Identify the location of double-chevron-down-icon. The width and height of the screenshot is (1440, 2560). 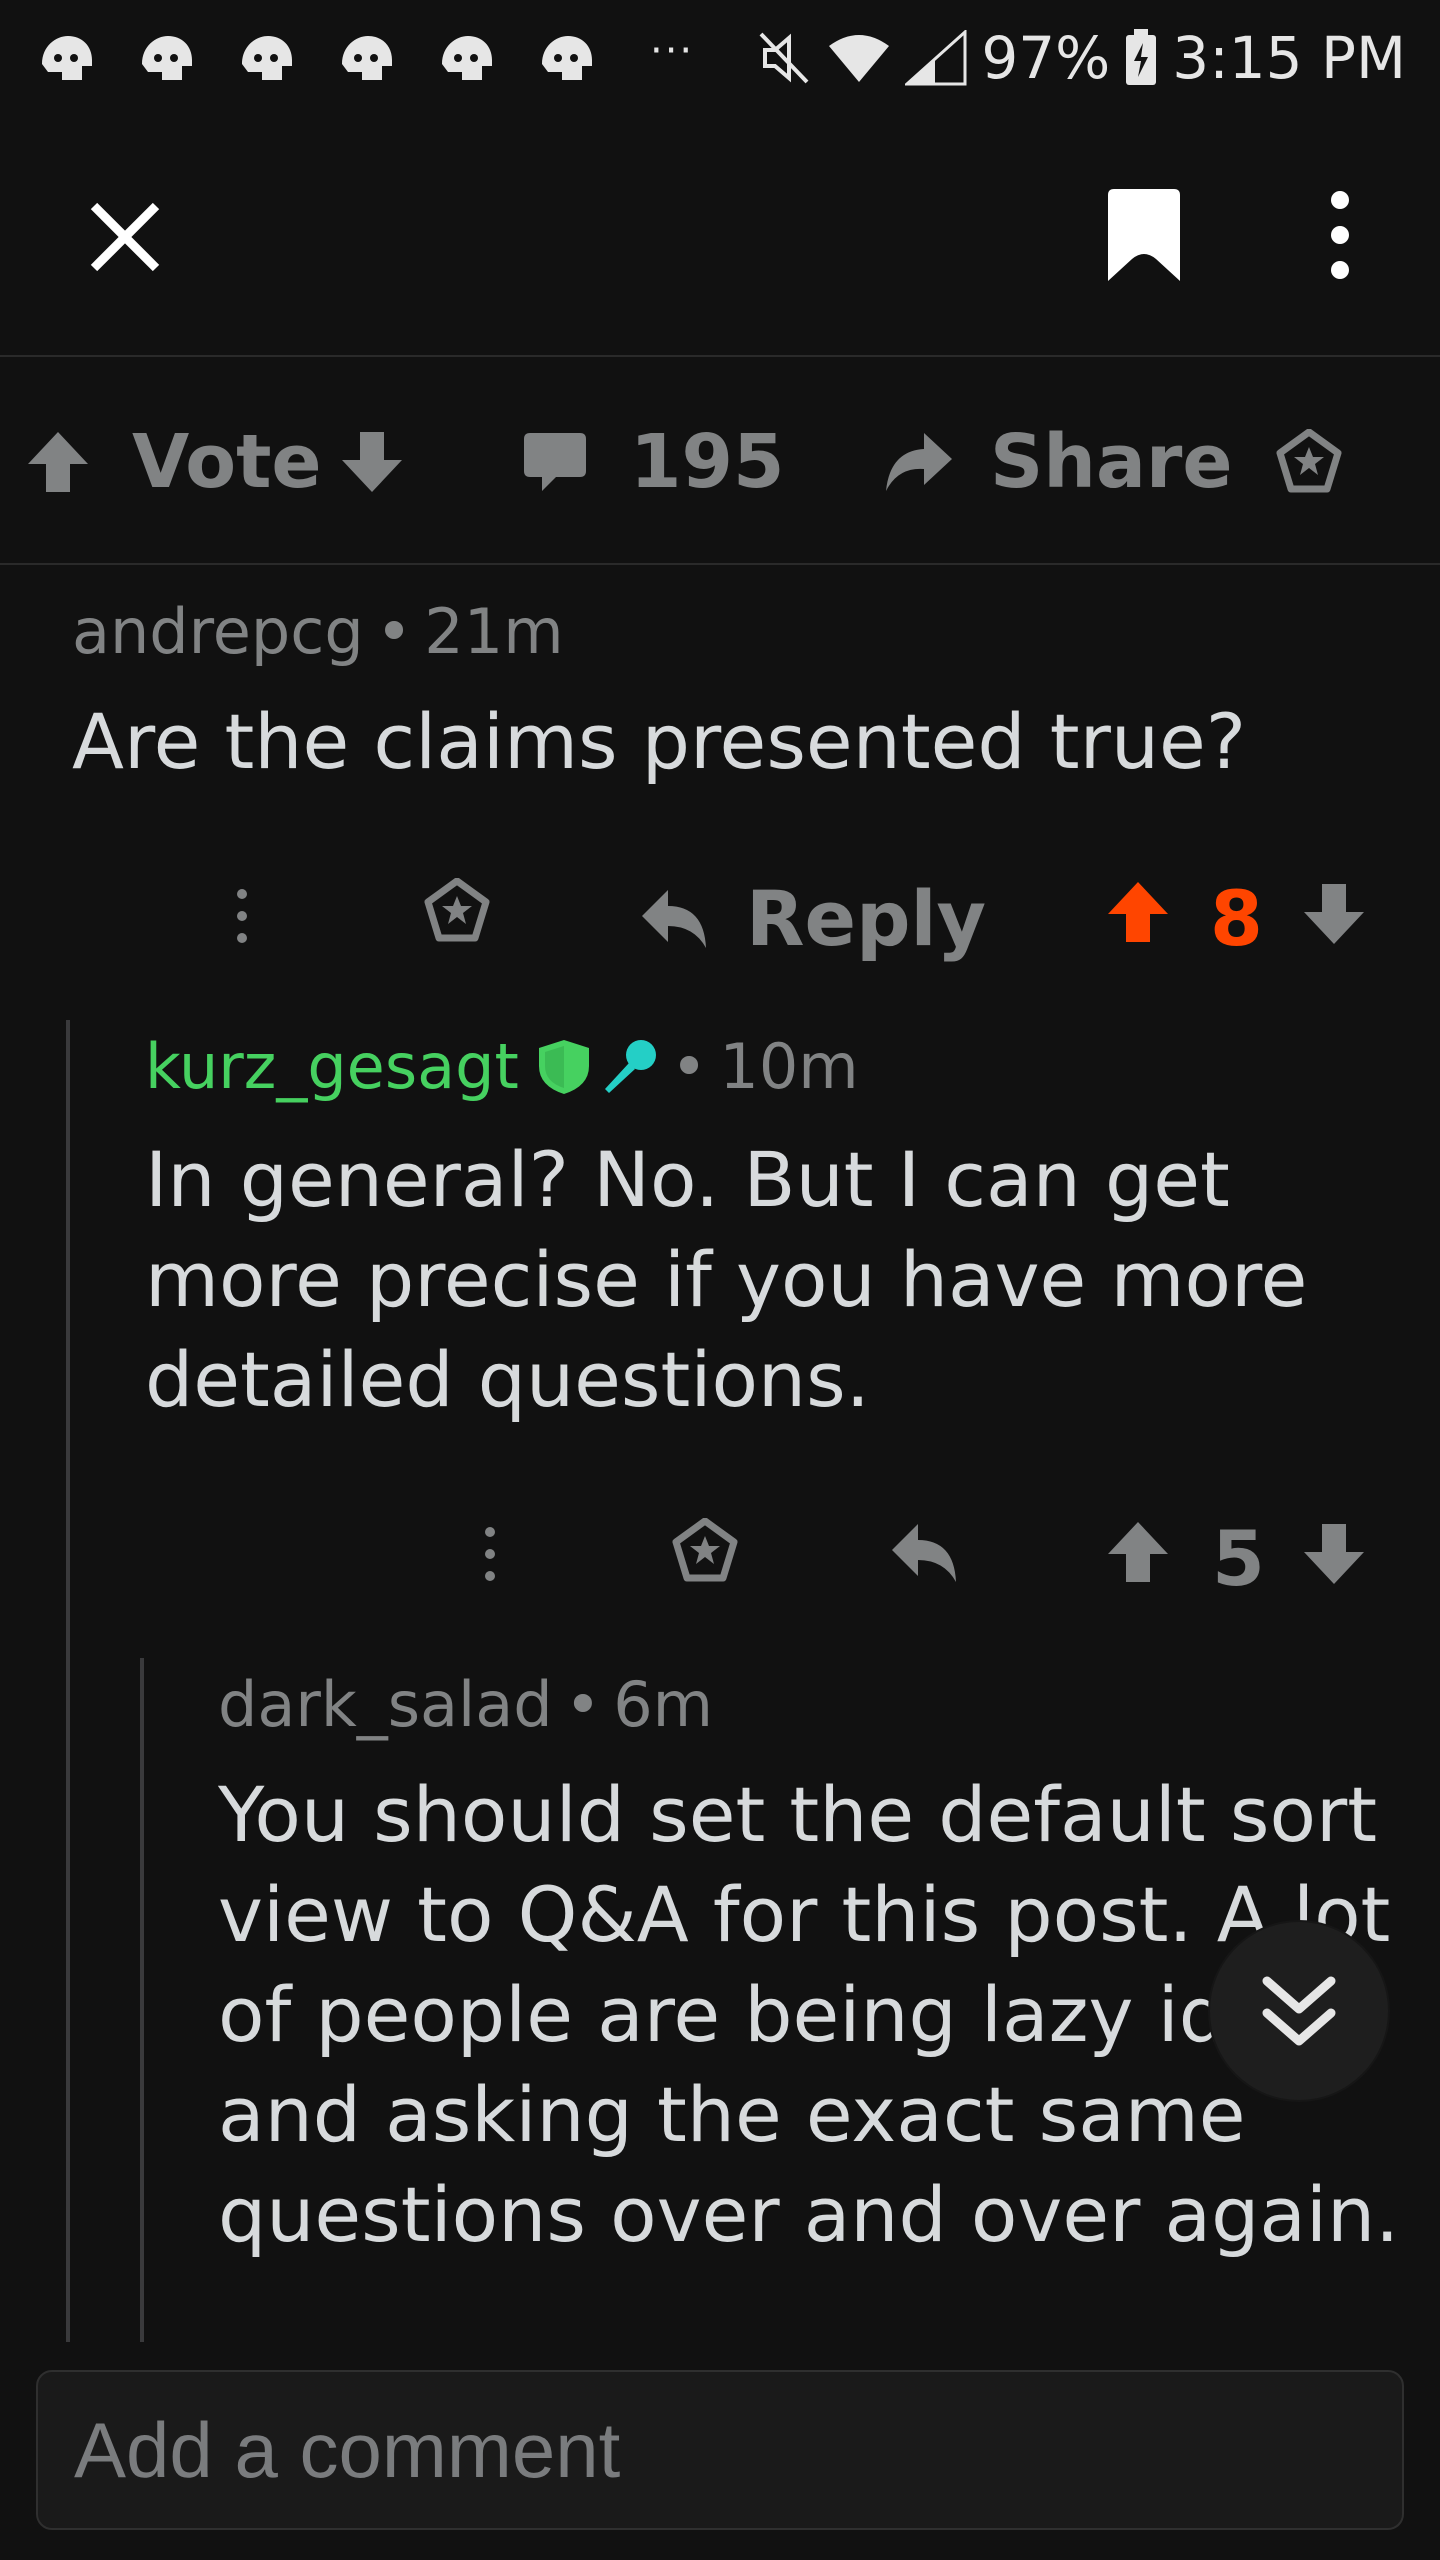
(1299, 2011).